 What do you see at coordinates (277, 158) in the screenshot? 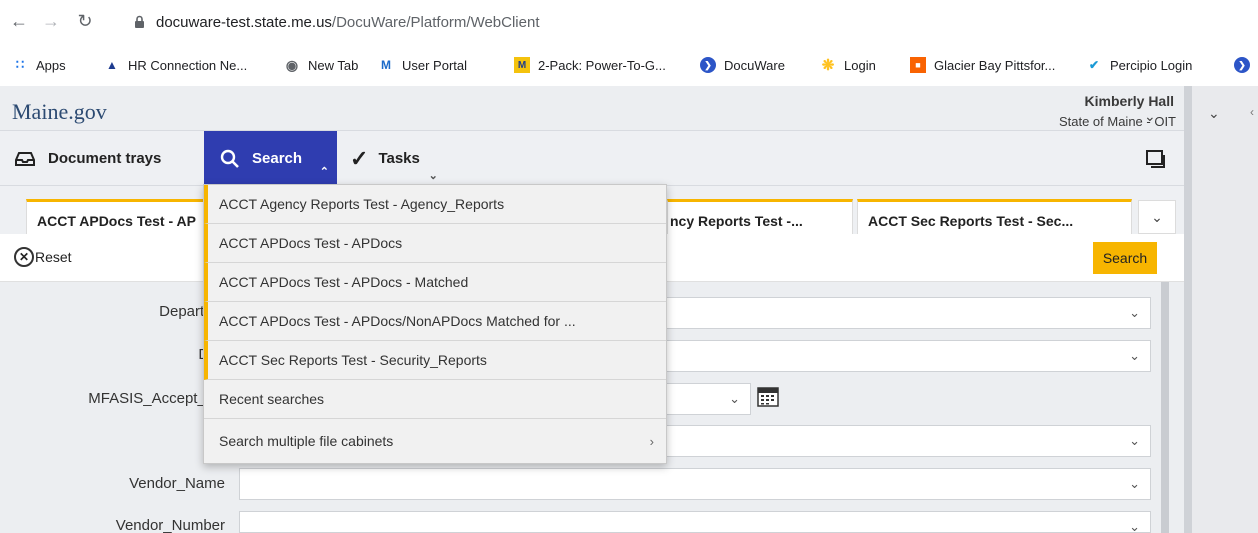
I see `search-tab-label: Search` at bounding box center [277, 158].